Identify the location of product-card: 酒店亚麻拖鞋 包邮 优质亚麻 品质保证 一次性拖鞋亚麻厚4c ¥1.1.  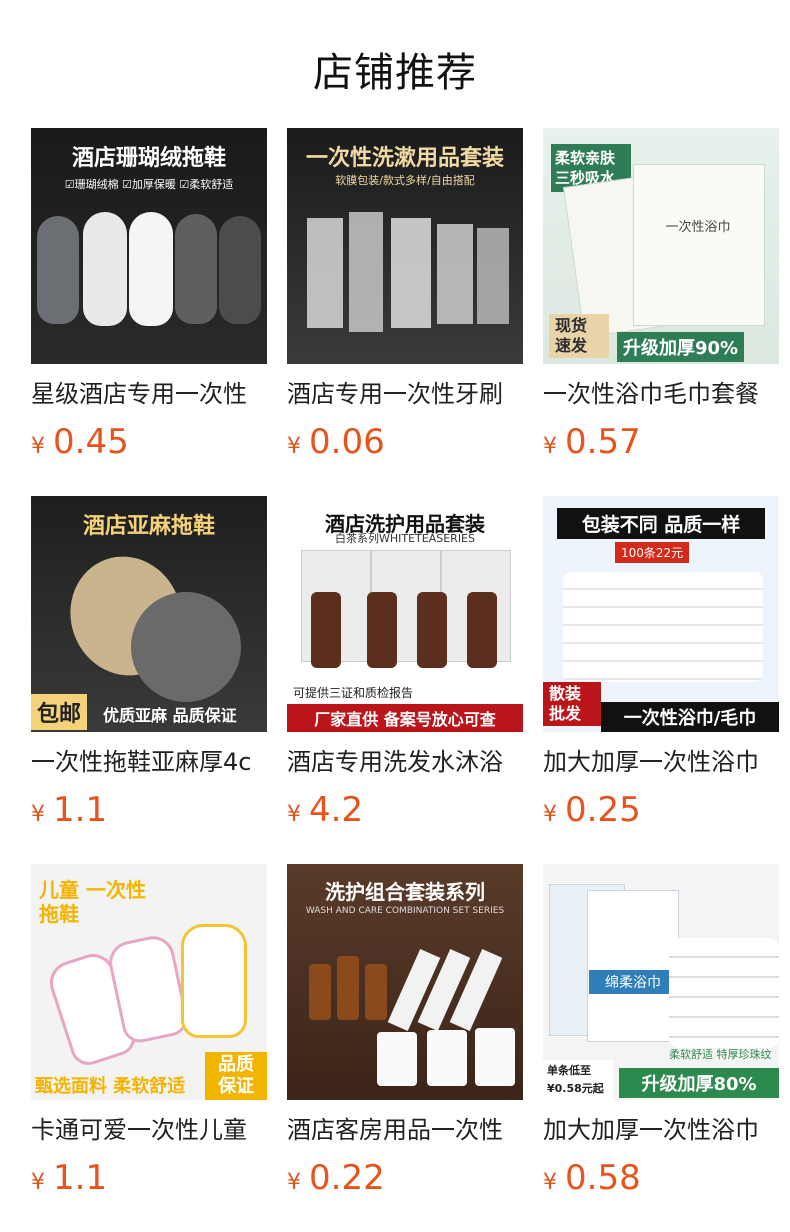
(149, 680).